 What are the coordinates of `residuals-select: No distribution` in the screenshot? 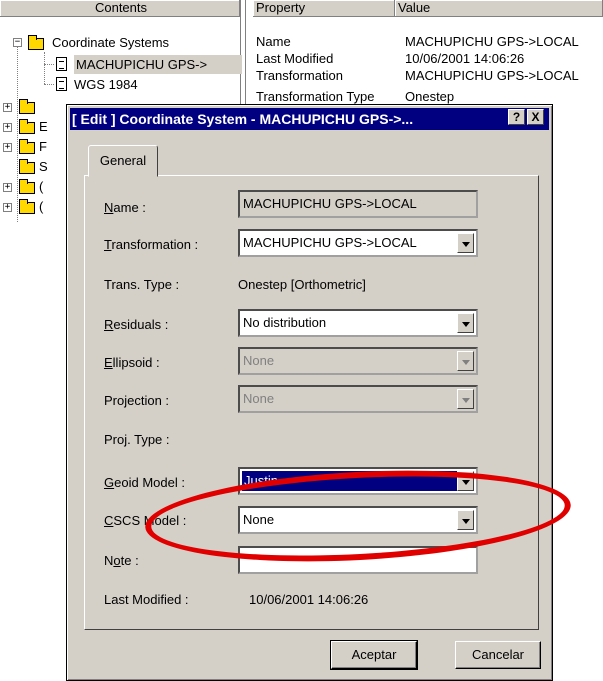 It's located at (358, 323).